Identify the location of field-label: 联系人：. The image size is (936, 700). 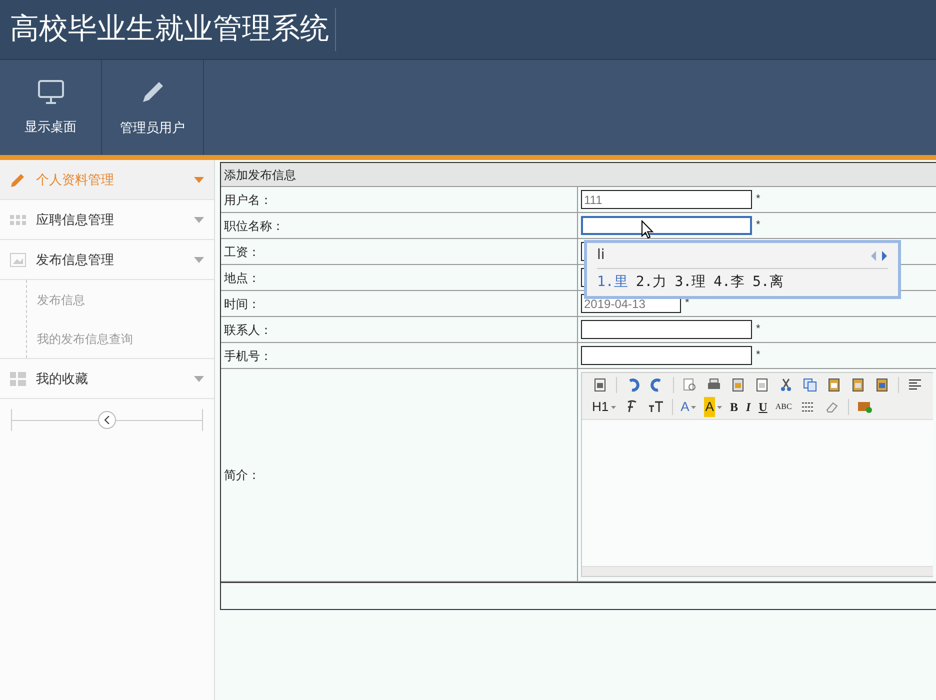
(248, 330).